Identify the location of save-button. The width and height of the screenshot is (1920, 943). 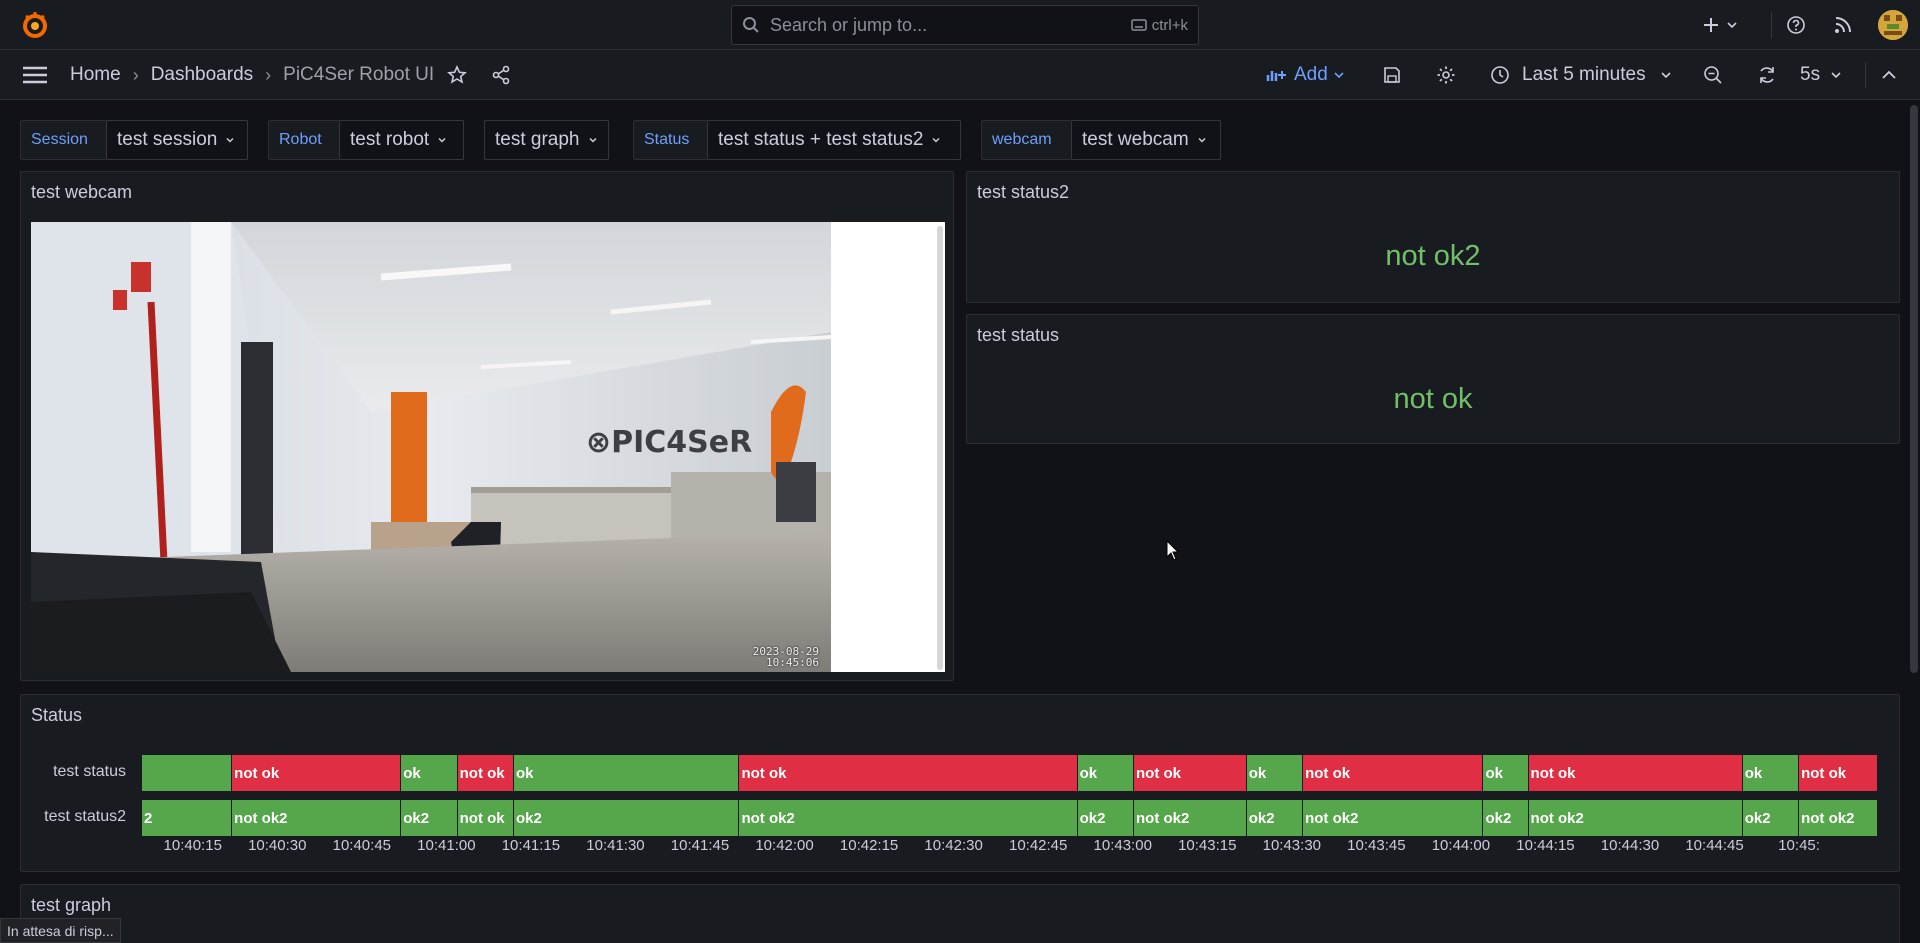
(1392, 75).